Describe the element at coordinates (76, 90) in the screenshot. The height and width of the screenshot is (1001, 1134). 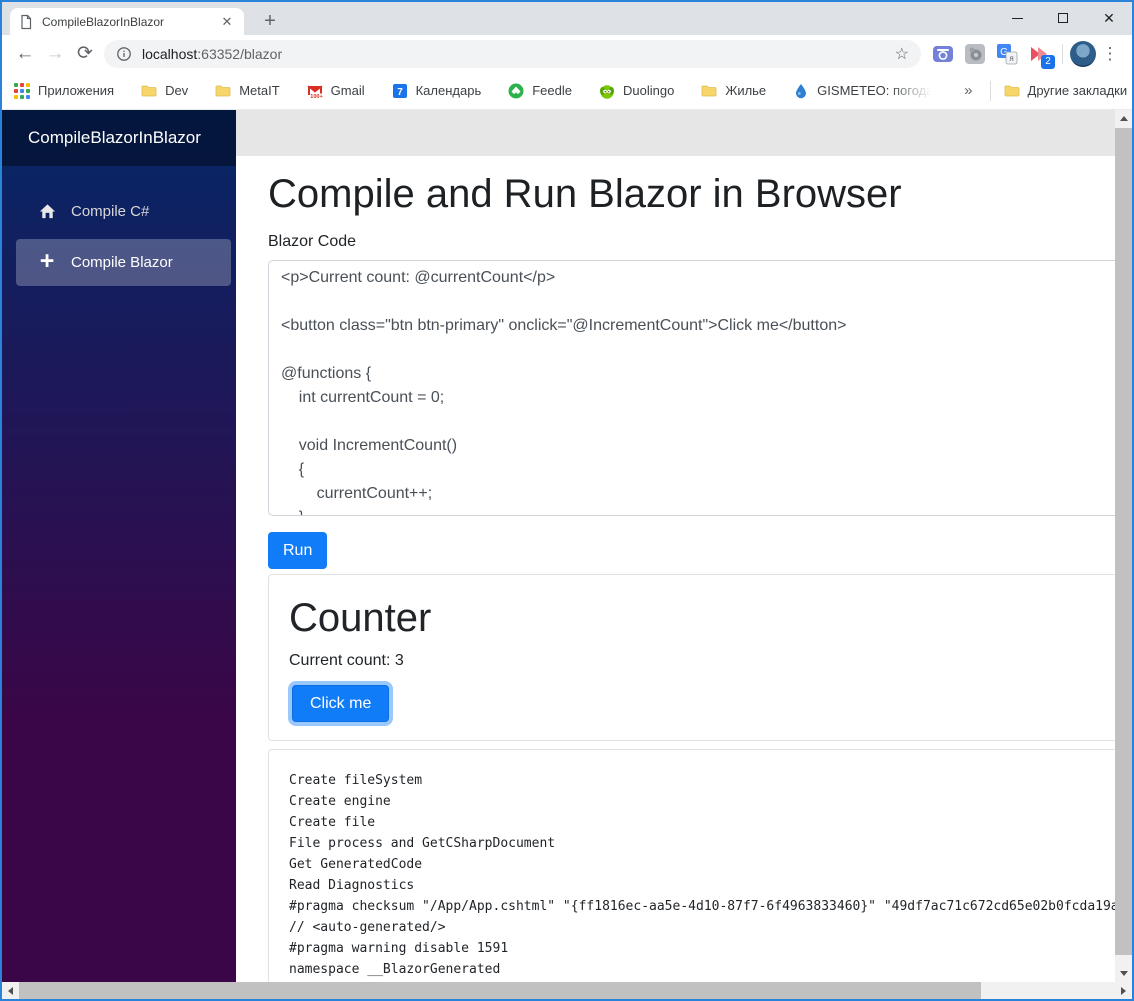
I see `bookmark-label: Приложения` at that location.